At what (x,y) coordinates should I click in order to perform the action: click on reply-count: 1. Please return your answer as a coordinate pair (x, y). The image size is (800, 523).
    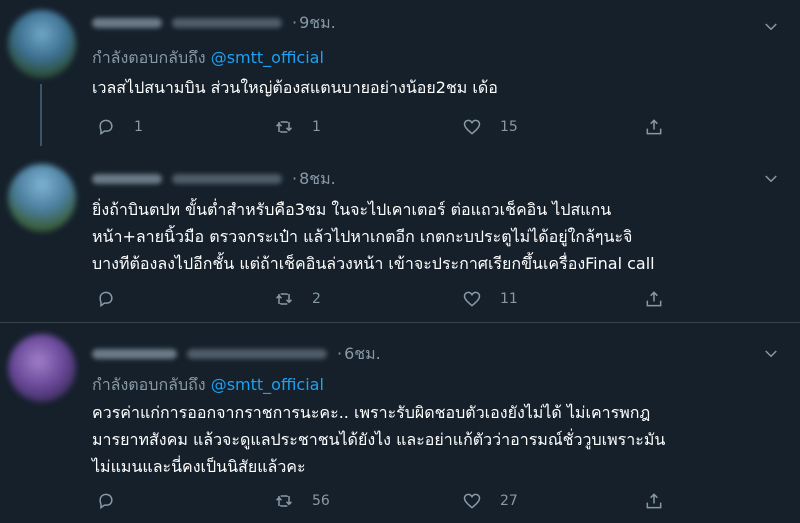
    Looking at the image, I should click on (138, 127).